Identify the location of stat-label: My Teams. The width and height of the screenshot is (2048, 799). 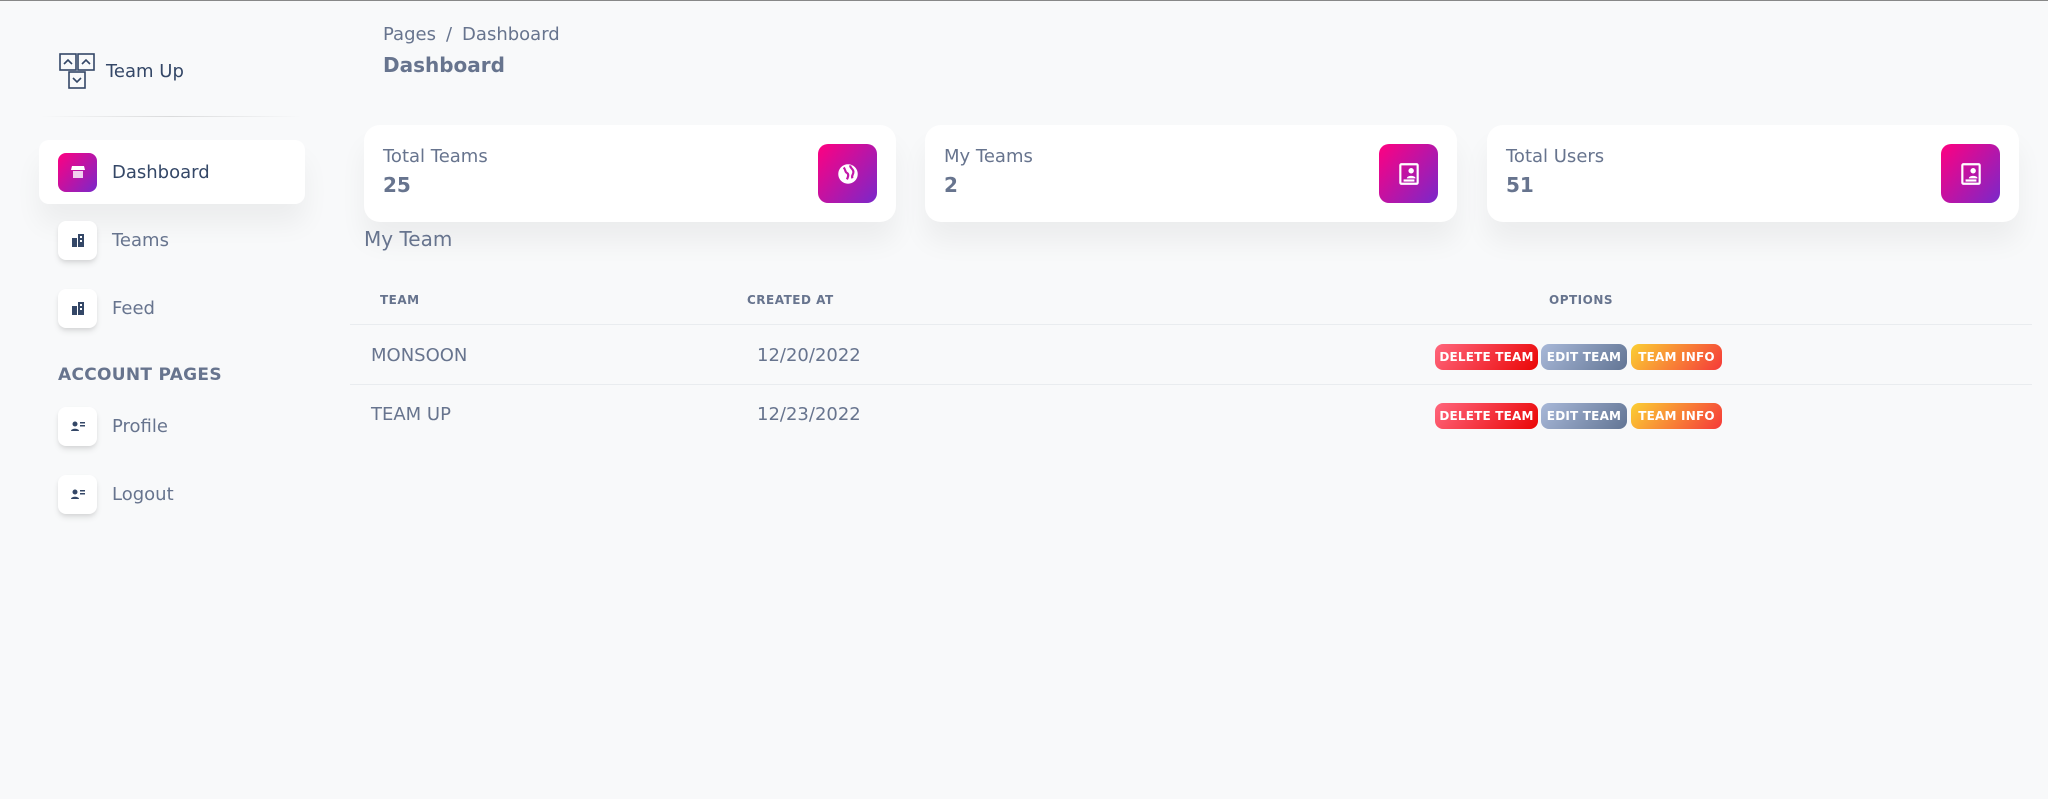
(988, 156).